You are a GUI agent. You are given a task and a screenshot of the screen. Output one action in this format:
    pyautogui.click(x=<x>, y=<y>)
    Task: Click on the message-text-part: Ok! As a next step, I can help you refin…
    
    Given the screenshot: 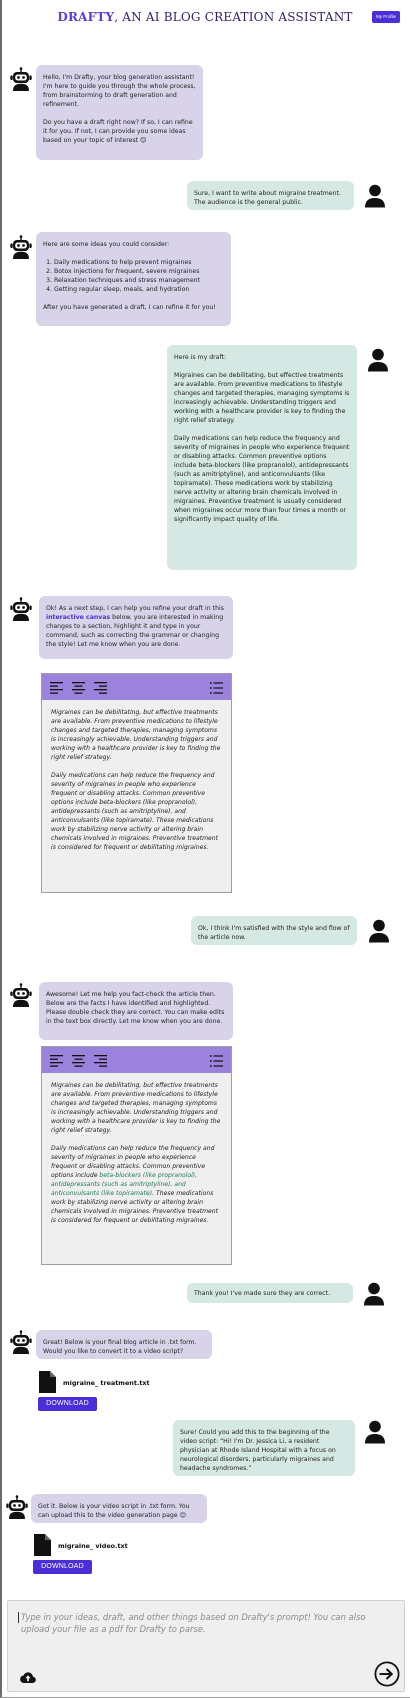 What is the action you would take?
    pyautogui.click(x=135, y=608)
    